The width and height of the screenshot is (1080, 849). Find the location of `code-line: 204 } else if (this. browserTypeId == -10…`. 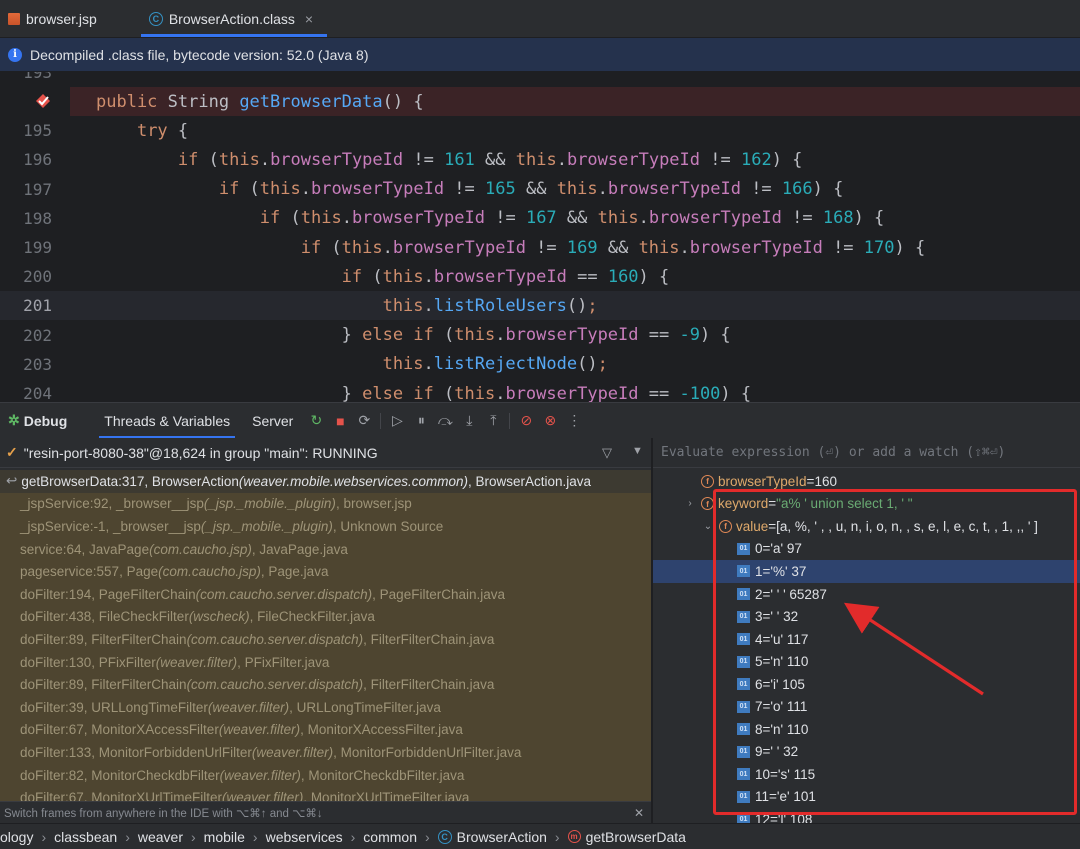

code-line: 204 } else if (this. browserTypeId == -10… is located at coordinates (540, 391).